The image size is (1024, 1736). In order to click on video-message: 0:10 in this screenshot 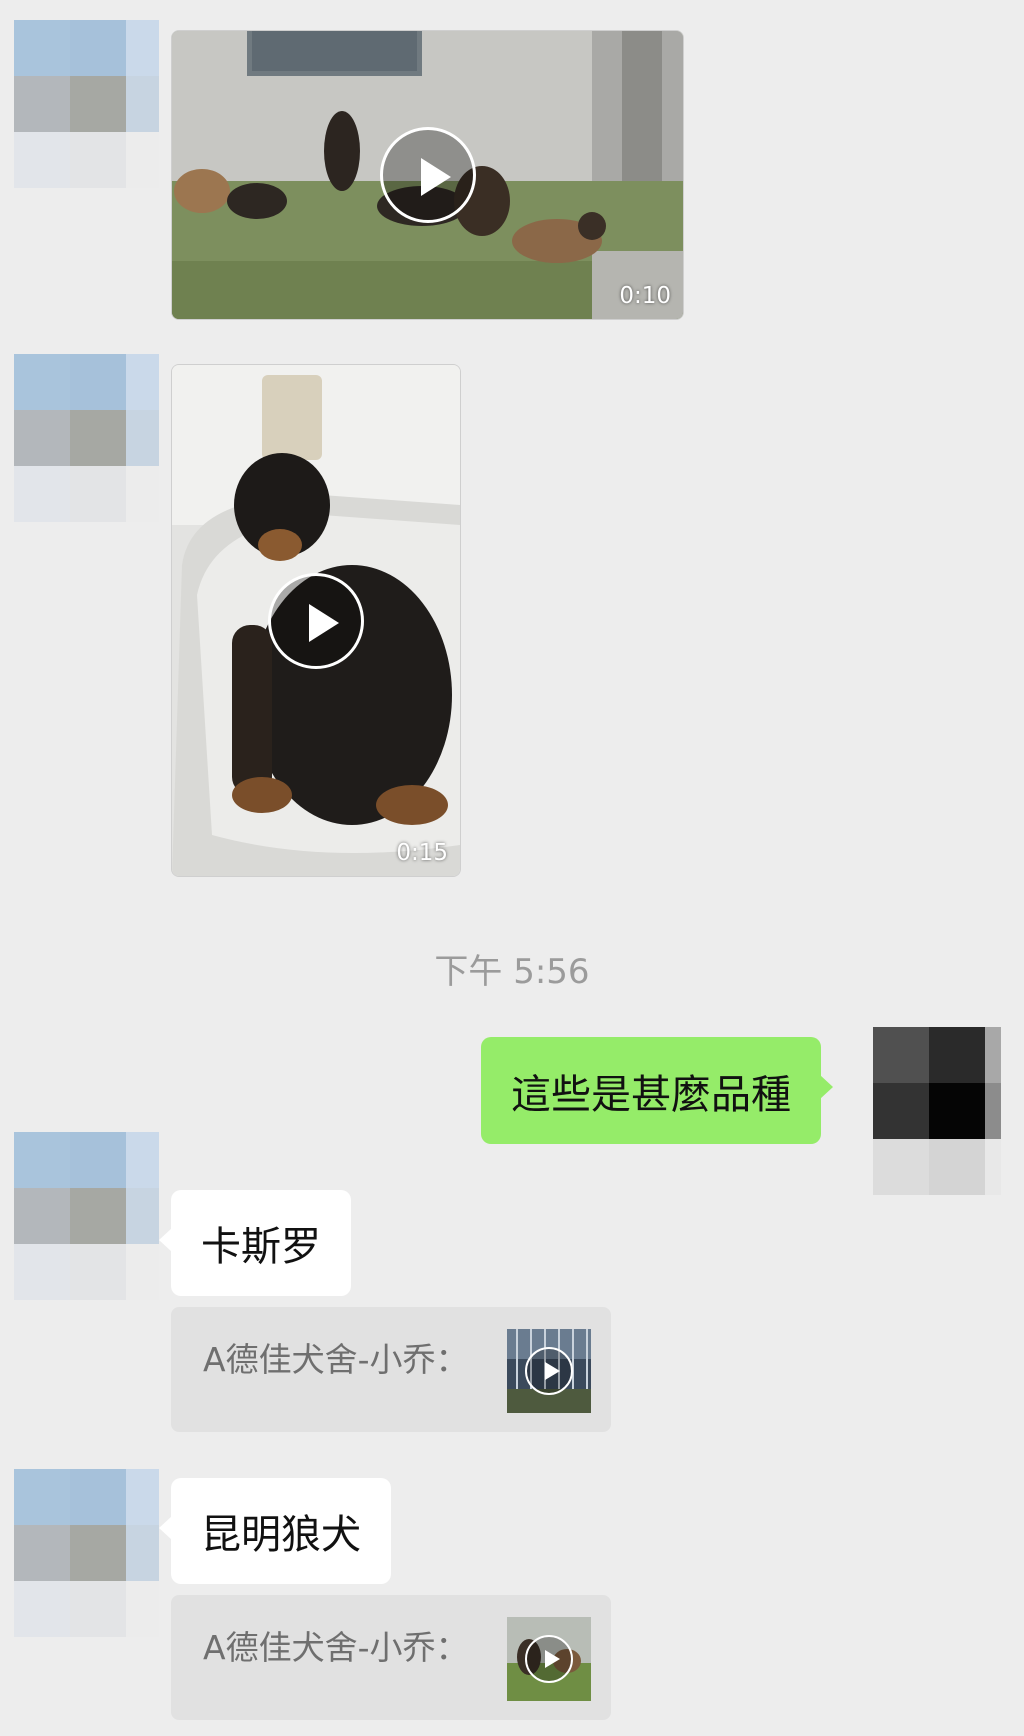, I will do `click(427, 175)`.